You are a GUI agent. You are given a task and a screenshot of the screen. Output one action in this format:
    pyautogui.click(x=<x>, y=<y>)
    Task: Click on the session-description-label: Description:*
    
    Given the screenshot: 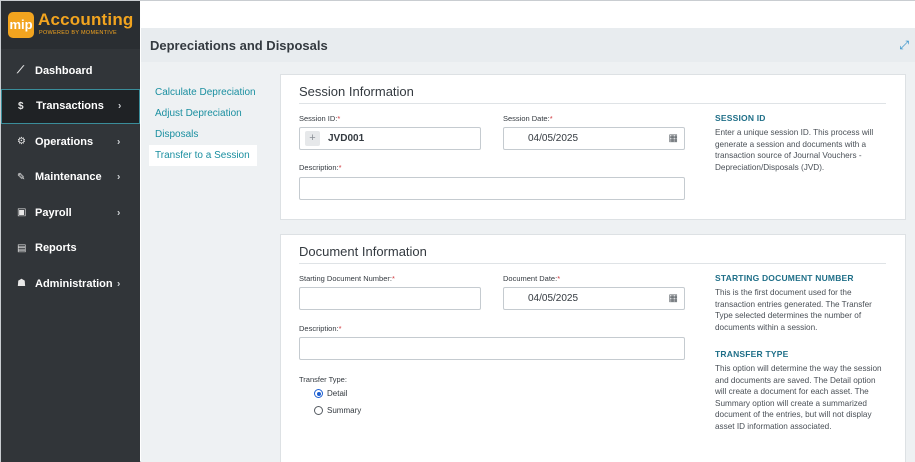 What is the action you would take?
    pyautogui.click(x=320, y=167)
    